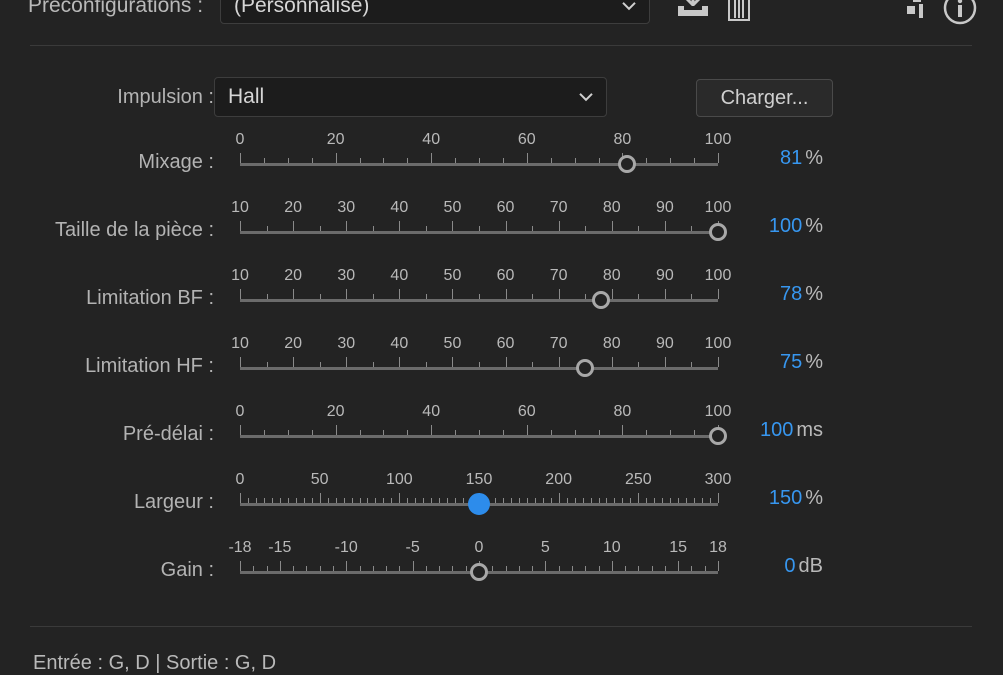 This screenshot has width=1003, height=675. Describe the element at coordinates (410, 97) in the screenshot. I see `impulse-dropdown: Hall` at that location.